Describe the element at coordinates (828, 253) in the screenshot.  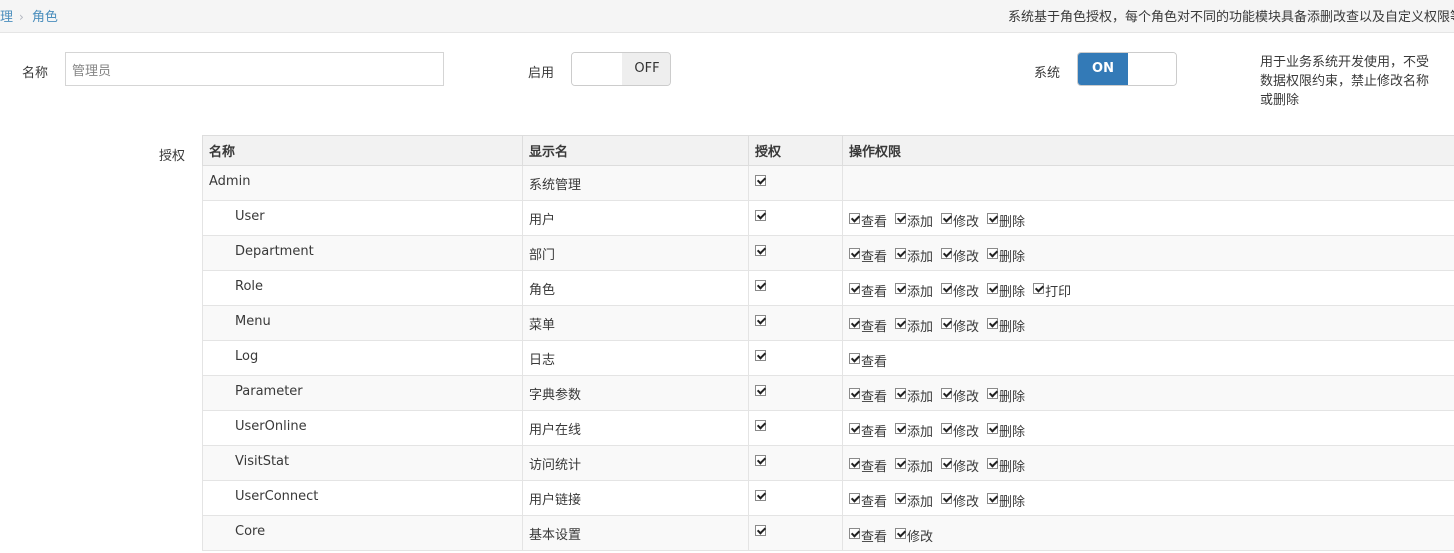
I see `table-row: Department 部门 查看 添加 修改 删除` at that location.